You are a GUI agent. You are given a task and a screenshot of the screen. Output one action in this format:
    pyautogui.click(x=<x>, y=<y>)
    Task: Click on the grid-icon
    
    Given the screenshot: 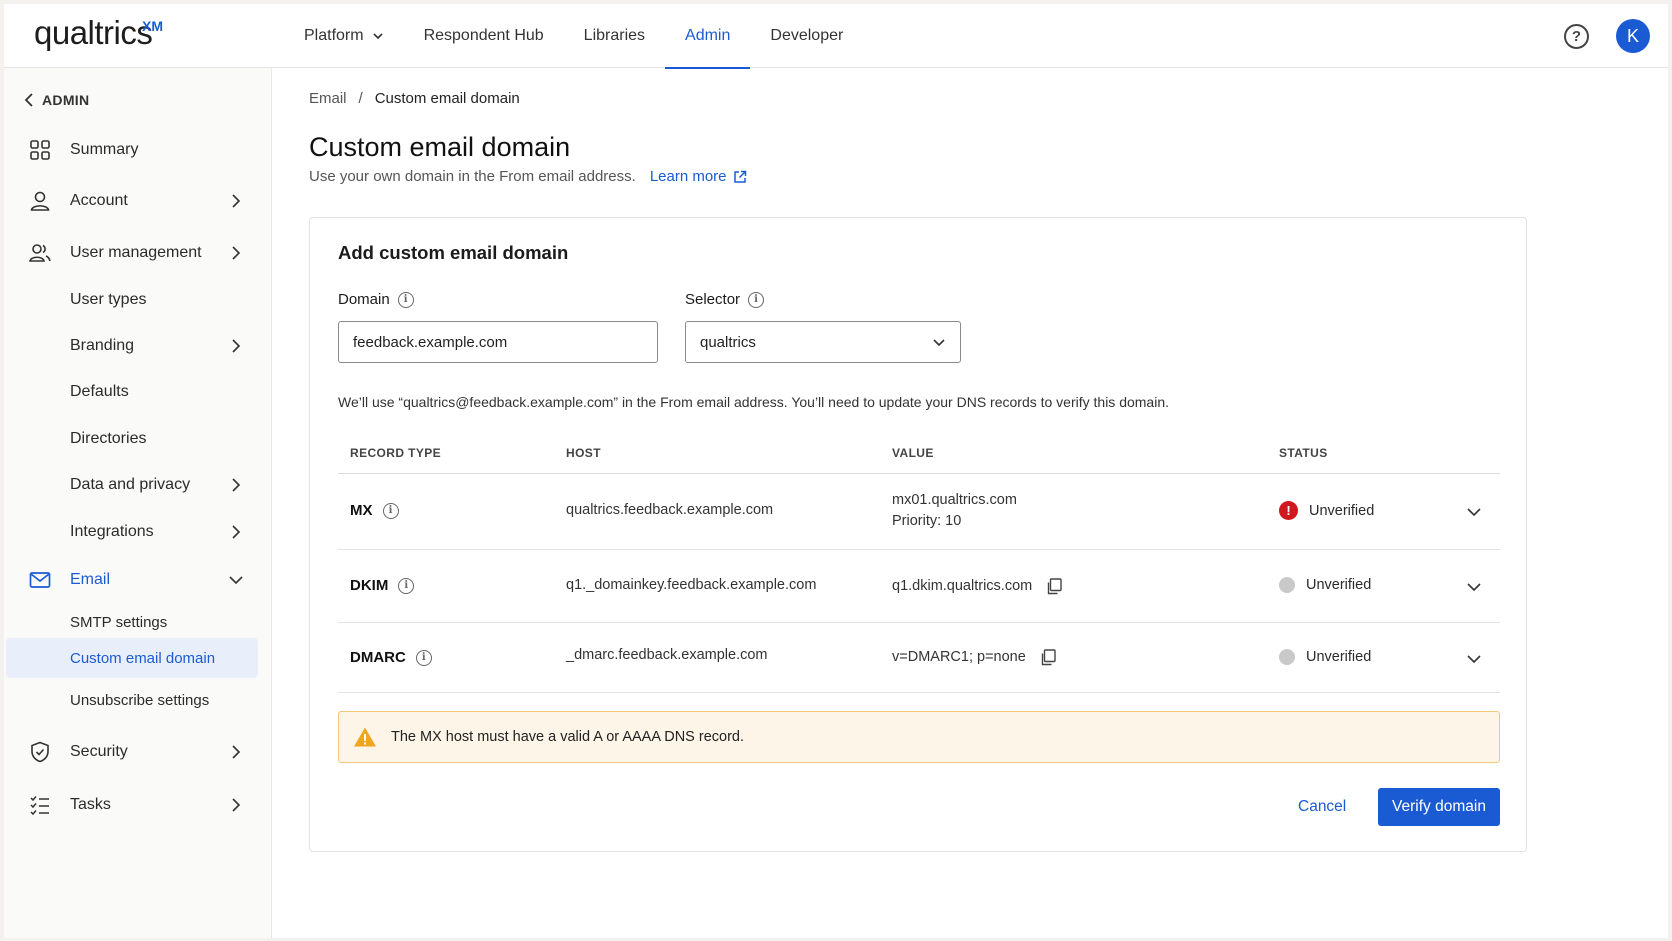 What is the action you would take?
    pyautogui.click(x=40, y=150)
    